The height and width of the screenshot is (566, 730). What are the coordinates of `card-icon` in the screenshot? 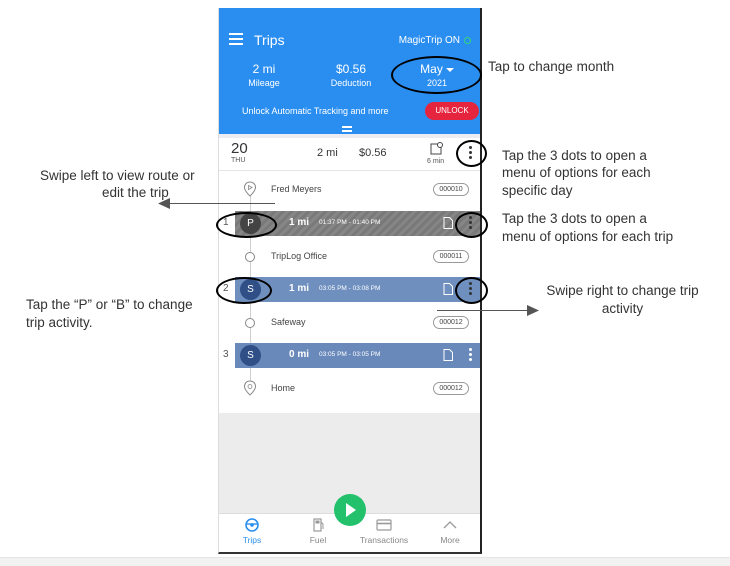 It's located at (384, 525).